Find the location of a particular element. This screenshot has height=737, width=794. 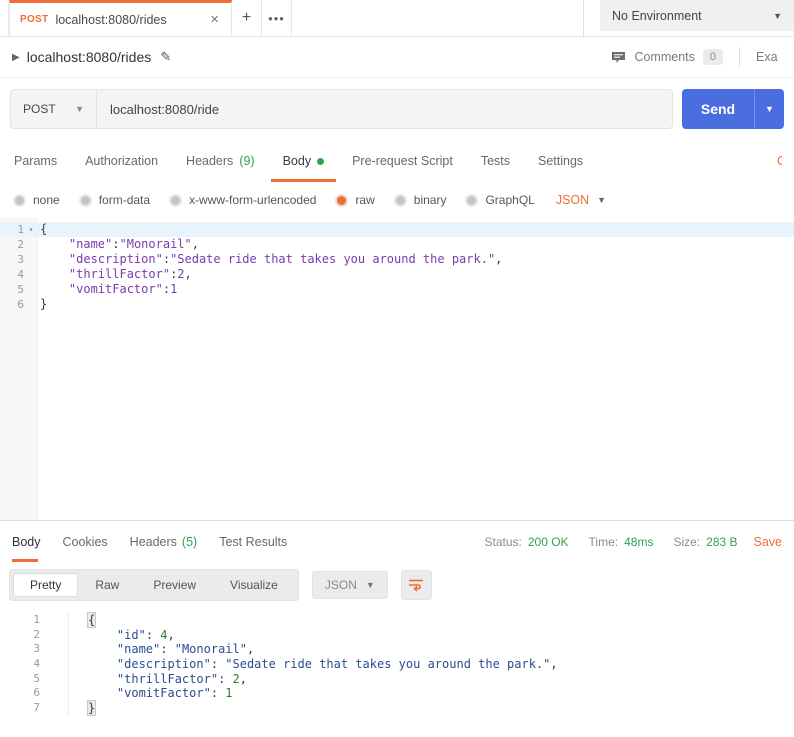

tab-options-button: ••• is located at coordinates (277, 18).